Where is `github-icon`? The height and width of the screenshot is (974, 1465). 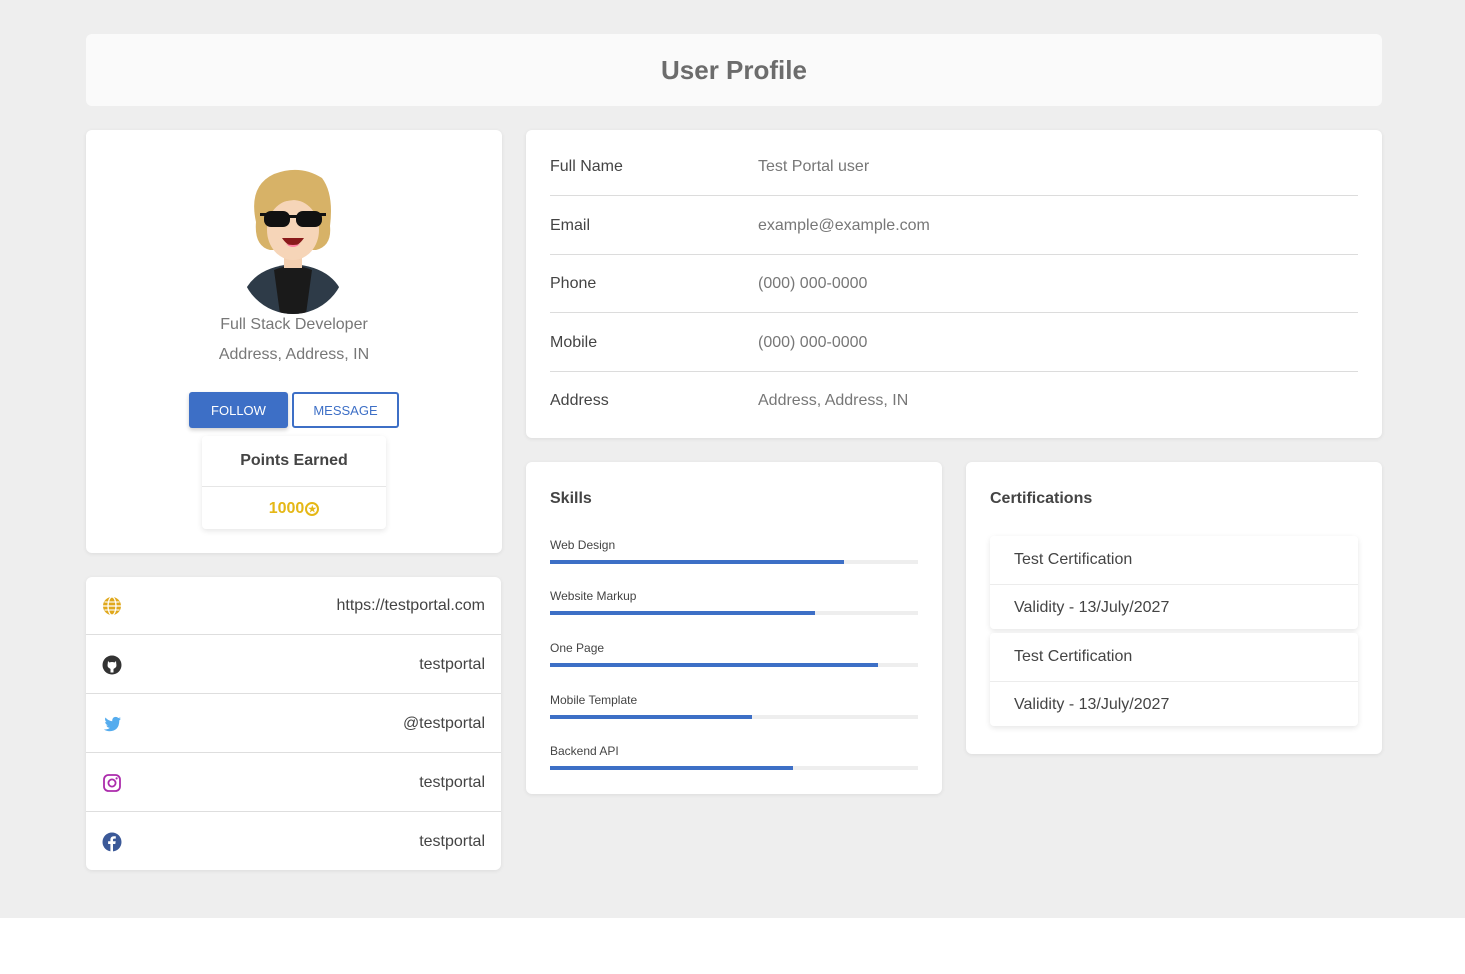
github-icon is located at coordinates (112, 664).